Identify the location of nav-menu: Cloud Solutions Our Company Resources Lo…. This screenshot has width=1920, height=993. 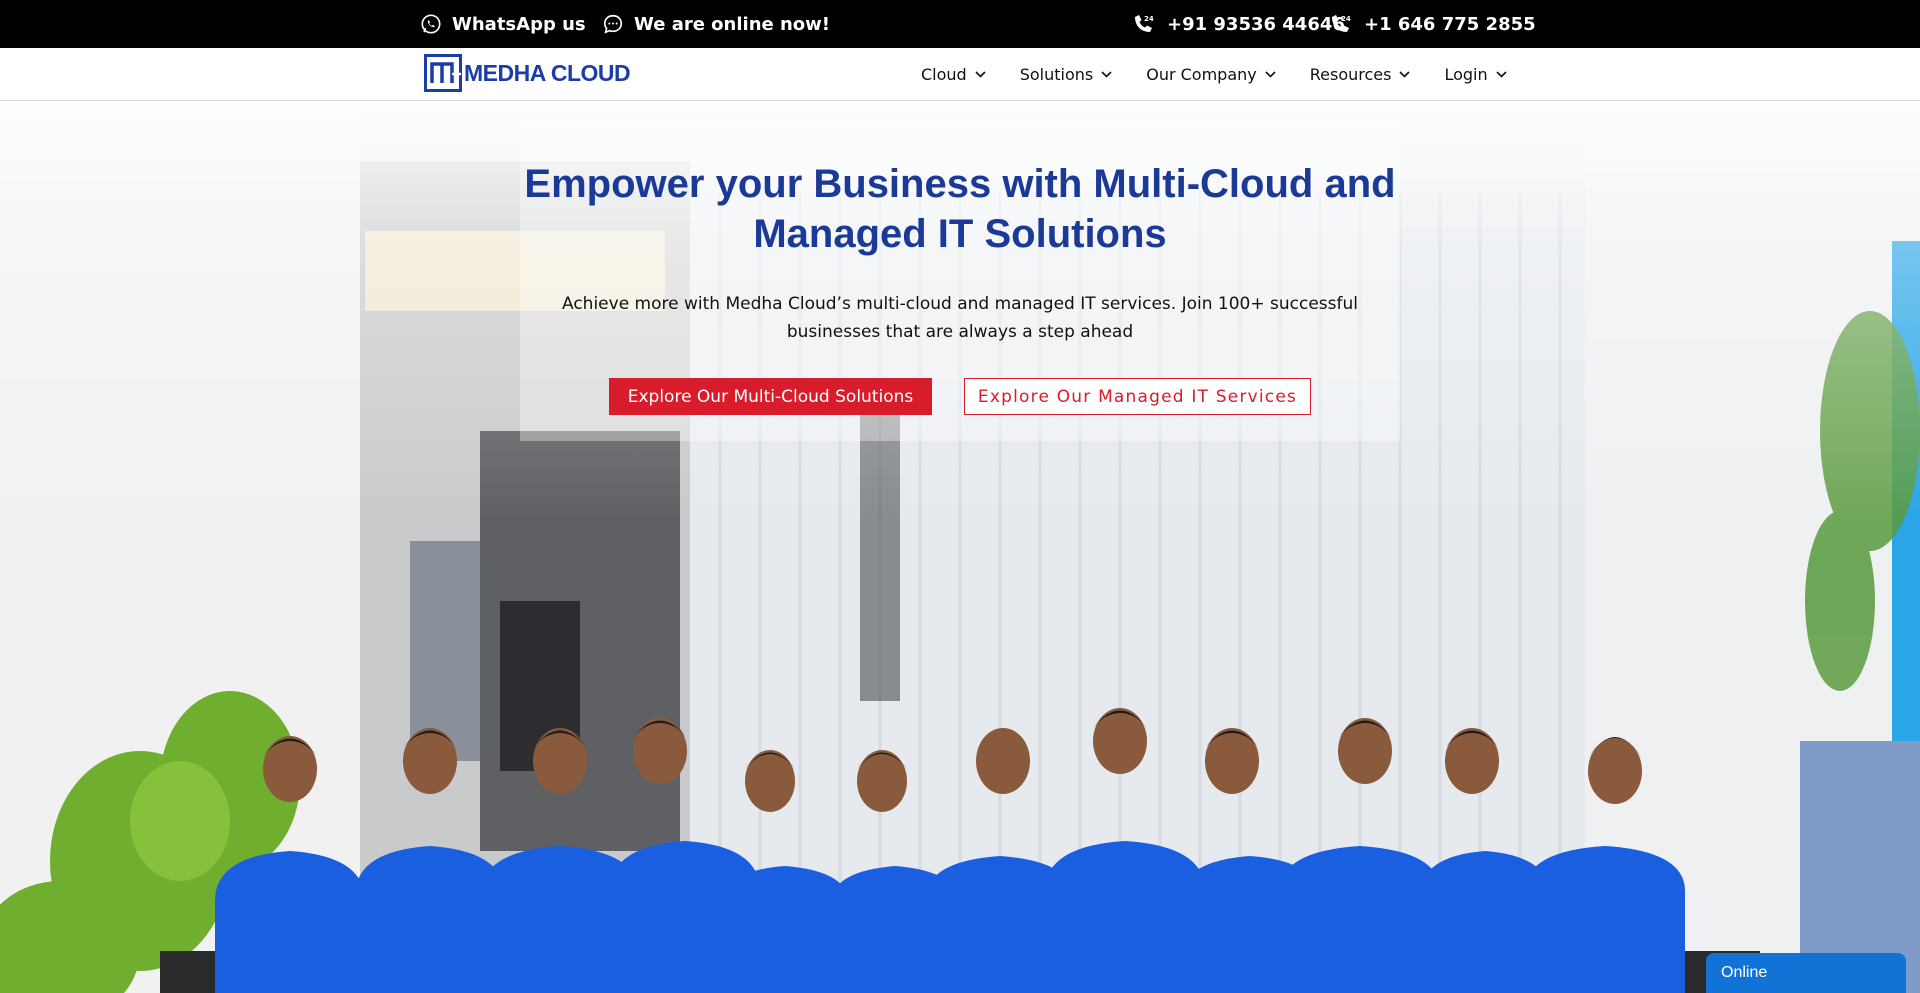
(1214, 74).